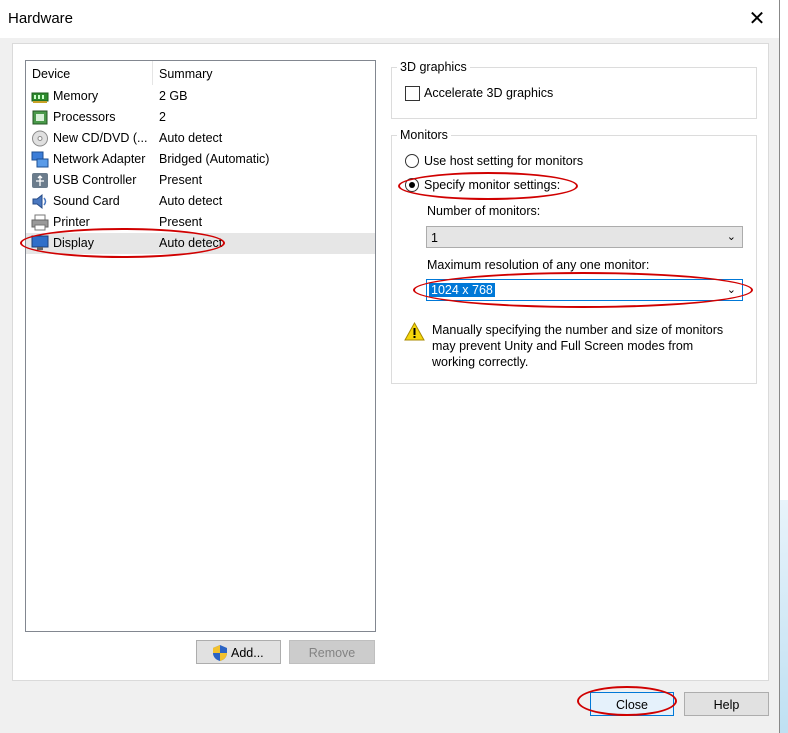 Image resolution: width=788 pixels, height=733 pixels. Describe the element at coordinates (414, 331) in the screenshot. I see `warning-icon` at that location.